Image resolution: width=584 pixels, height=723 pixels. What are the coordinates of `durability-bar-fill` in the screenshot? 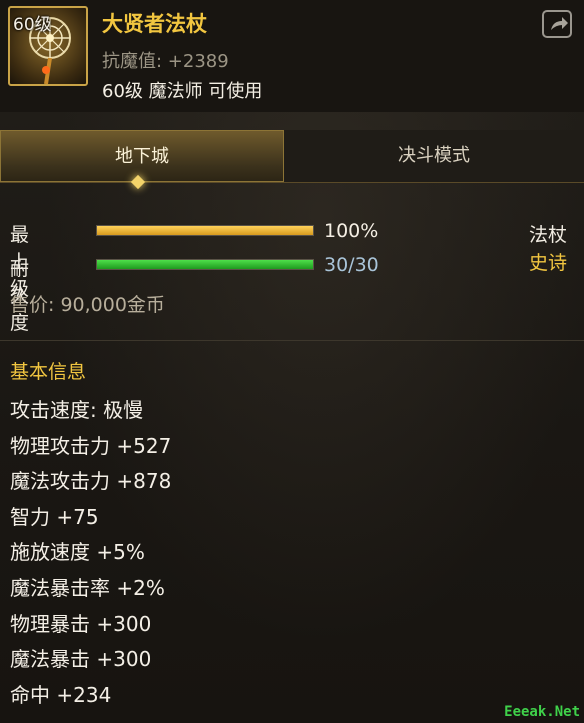 It's located at (205, 264).